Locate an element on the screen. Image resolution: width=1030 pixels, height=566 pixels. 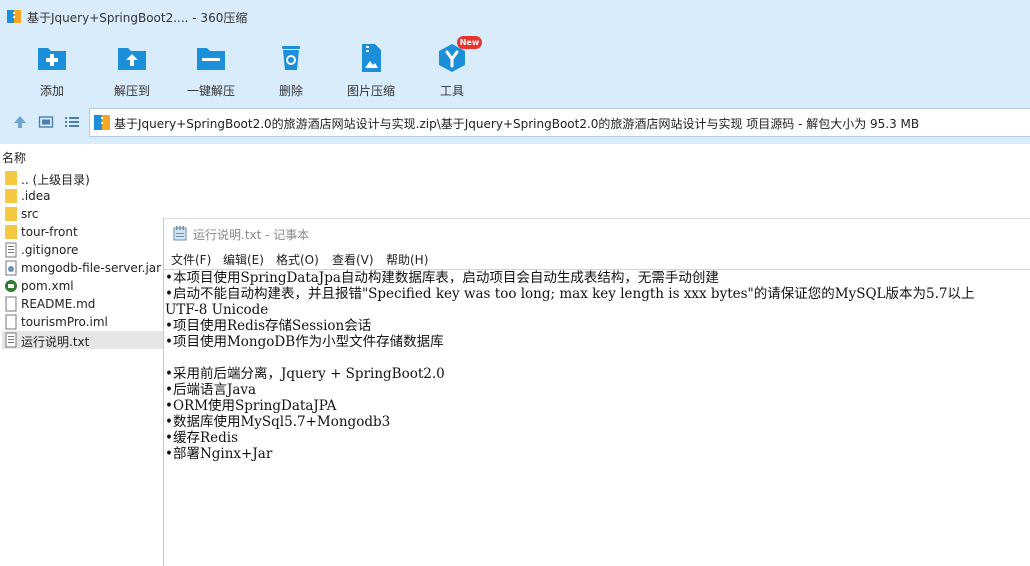
file-name: .idea is located at coordinates (36, 196).